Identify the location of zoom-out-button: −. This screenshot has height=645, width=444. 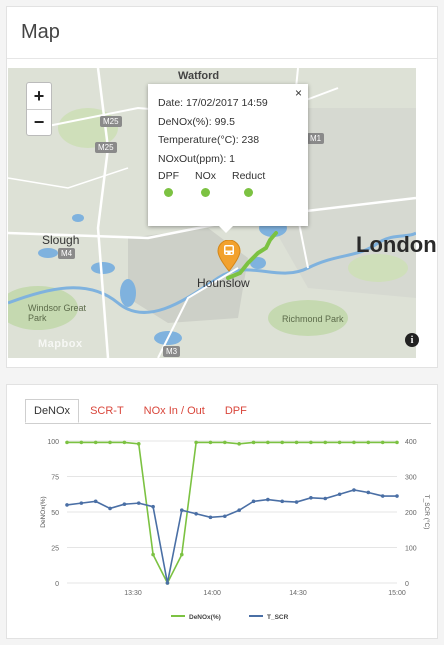
(39, 122).